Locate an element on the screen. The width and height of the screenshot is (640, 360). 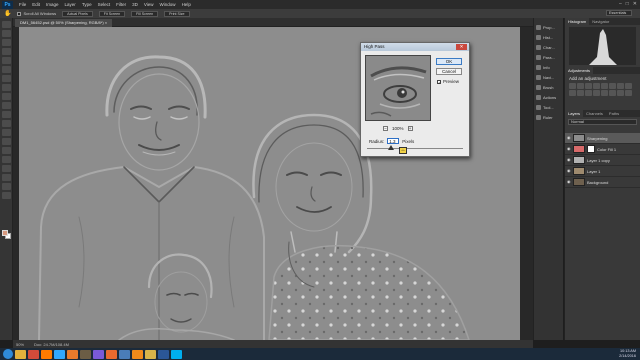
menu-view: View is located at coordinates (149, 4).